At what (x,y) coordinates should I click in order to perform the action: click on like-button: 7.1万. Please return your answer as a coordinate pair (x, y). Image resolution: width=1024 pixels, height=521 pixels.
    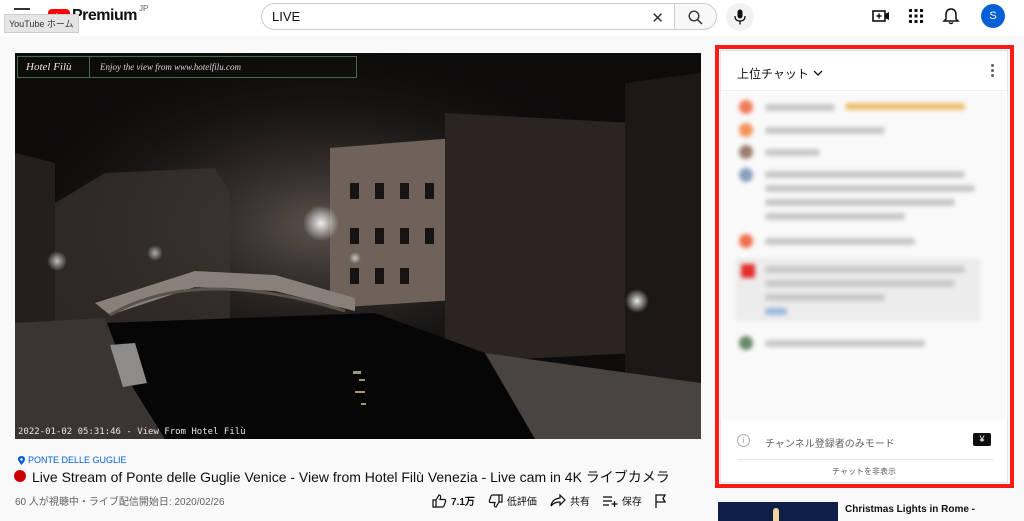
    Looking at the image, I should click on (453, 500).